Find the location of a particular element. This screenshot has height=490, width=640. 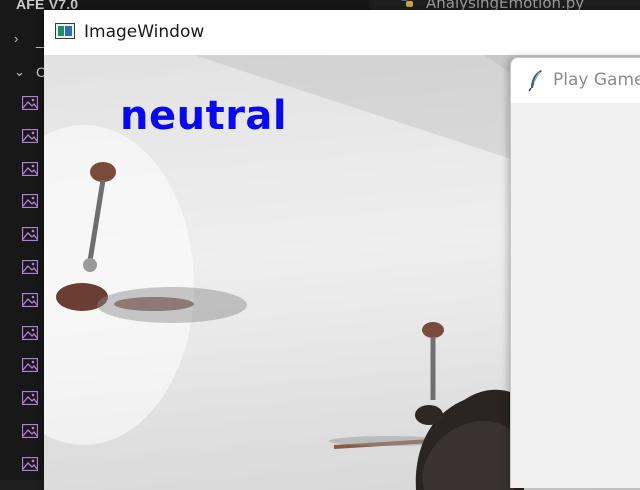

play-game-title: Play Game is located at coordinates (596, 80).